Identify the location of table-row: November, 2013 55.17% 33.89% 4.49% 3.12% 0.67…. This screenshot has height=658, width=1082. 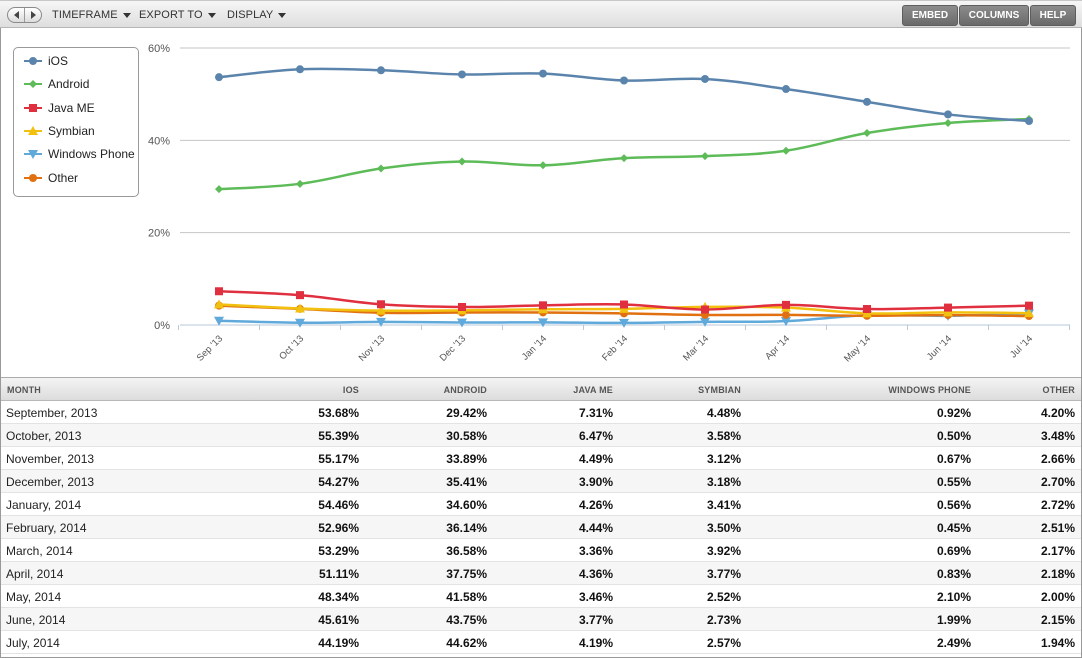
(541, 458).